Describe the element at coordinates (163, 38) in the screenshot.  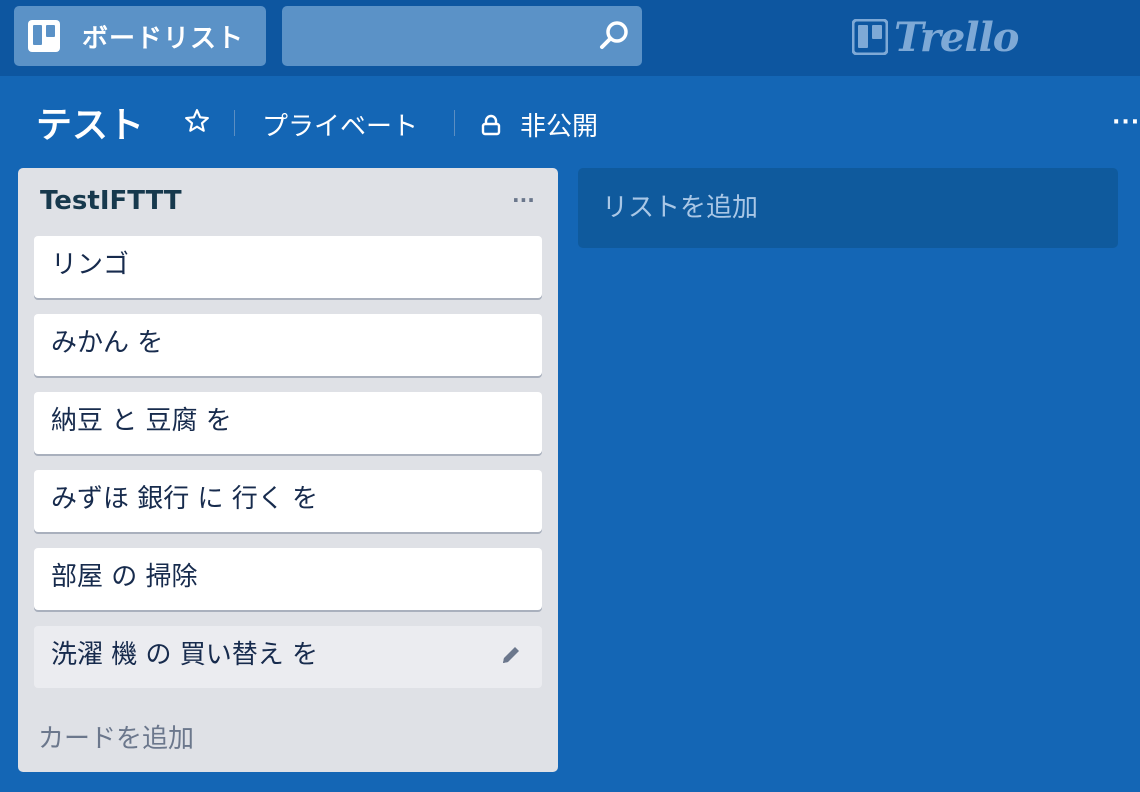
I see `boards-button-label: ボードリスト` at that location.